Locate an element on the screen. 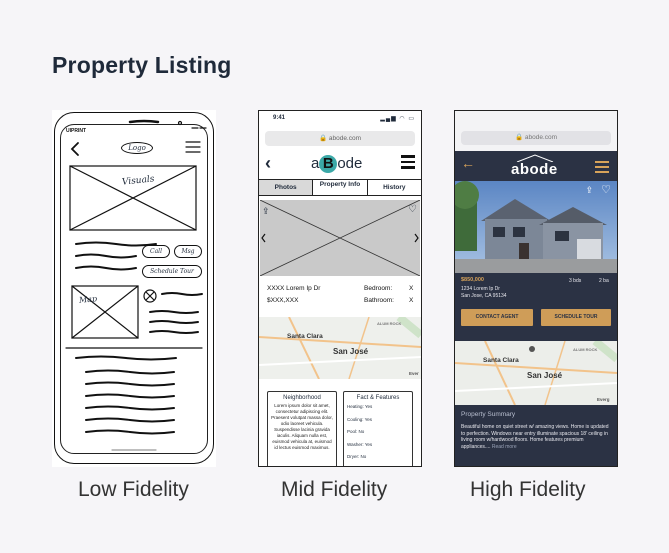 This screenshot has height=553, width=669. bedroom-value: X is located at coordinates (411, 288).